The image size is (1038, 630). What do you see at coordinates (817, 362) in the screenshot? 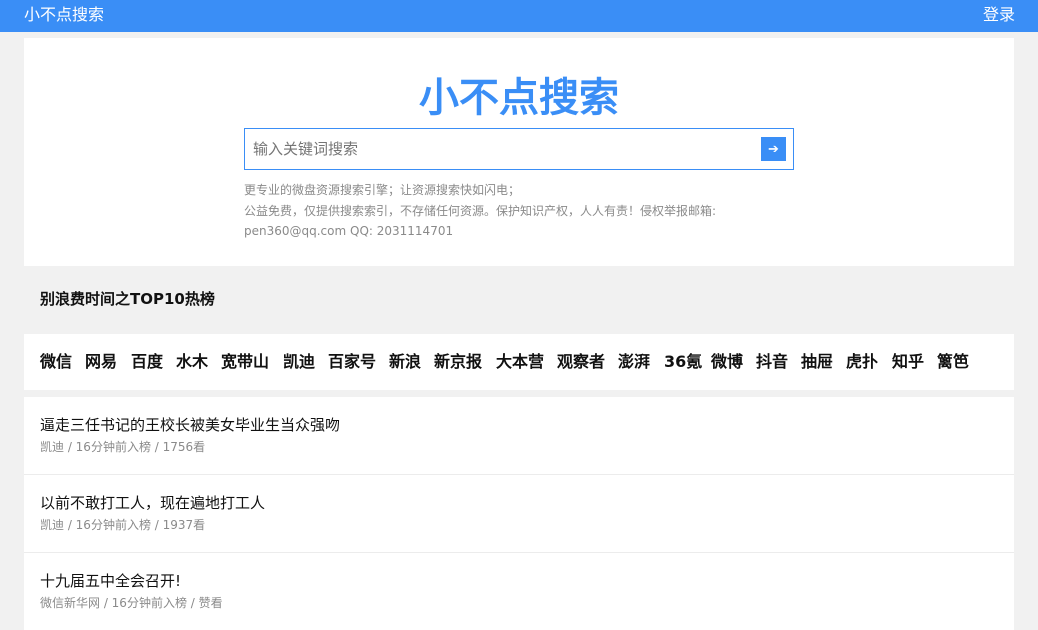
I see `source-tab-chouti: 抽屉` at bounding box center [817, 362].